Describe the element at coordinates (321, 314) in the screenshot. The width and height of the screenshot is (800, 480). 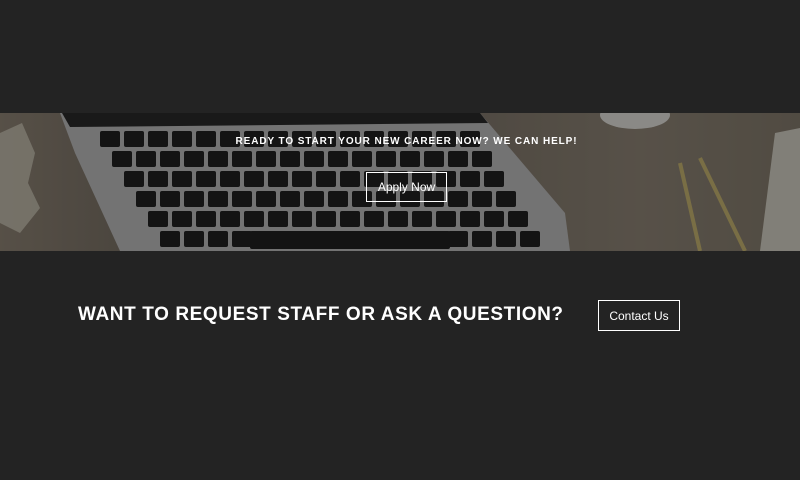
I see `request-staff-heading: WANT TO REQUEST STAFF OR ASK A QUESTION?` at that location.